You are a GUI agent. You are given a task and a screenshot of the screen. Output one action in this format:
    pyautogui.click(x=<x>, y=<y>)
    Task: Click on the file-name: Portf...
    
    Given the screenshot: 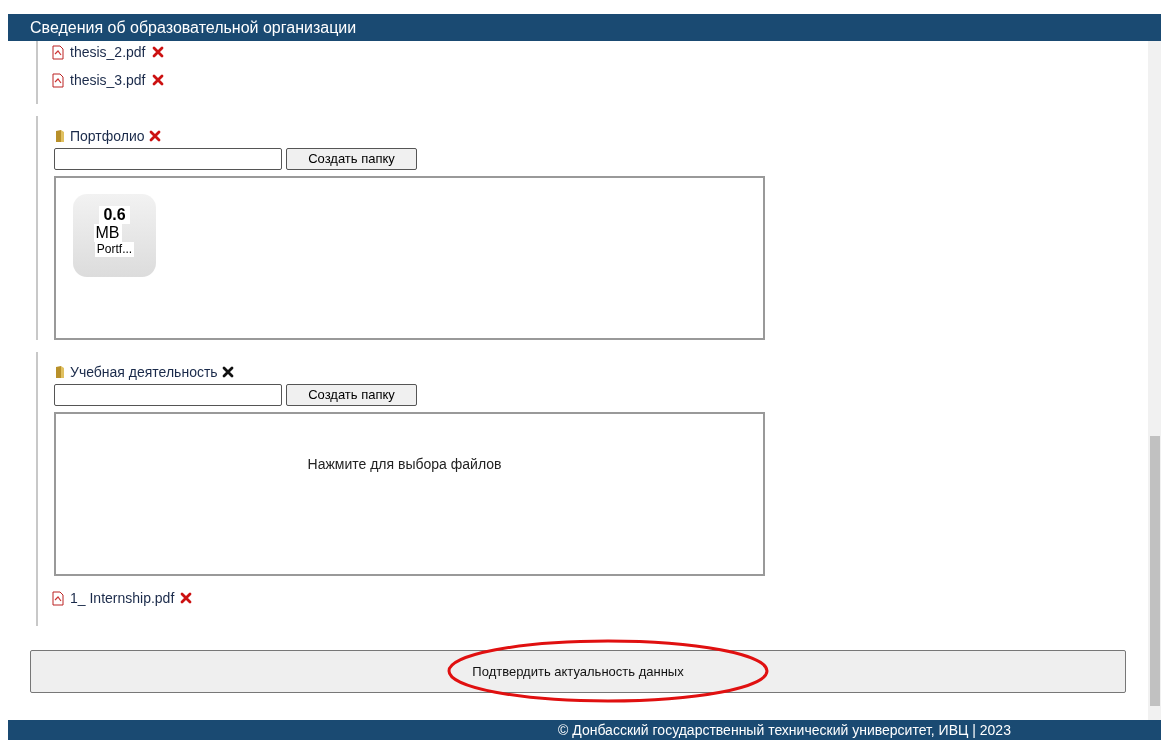 What is the action you would take?
    pyautogui.click(x=114, y=249)
    